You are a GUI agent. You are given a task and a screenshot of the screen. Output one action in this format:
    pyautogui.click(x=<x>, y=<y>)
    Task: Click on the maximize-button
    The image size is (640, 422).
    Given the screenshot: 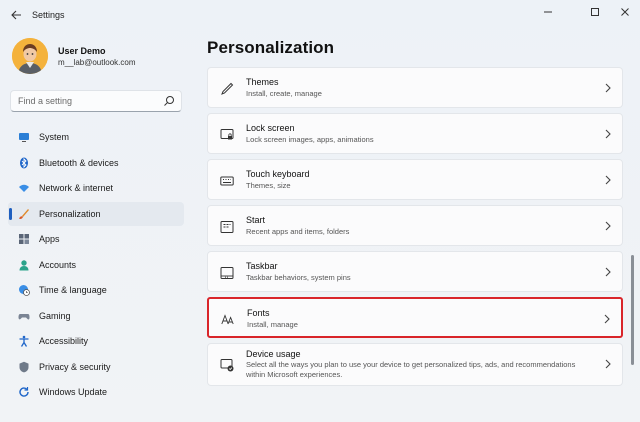 What is the action you would take?
    pyautogui.click(x=595, y=12)
    